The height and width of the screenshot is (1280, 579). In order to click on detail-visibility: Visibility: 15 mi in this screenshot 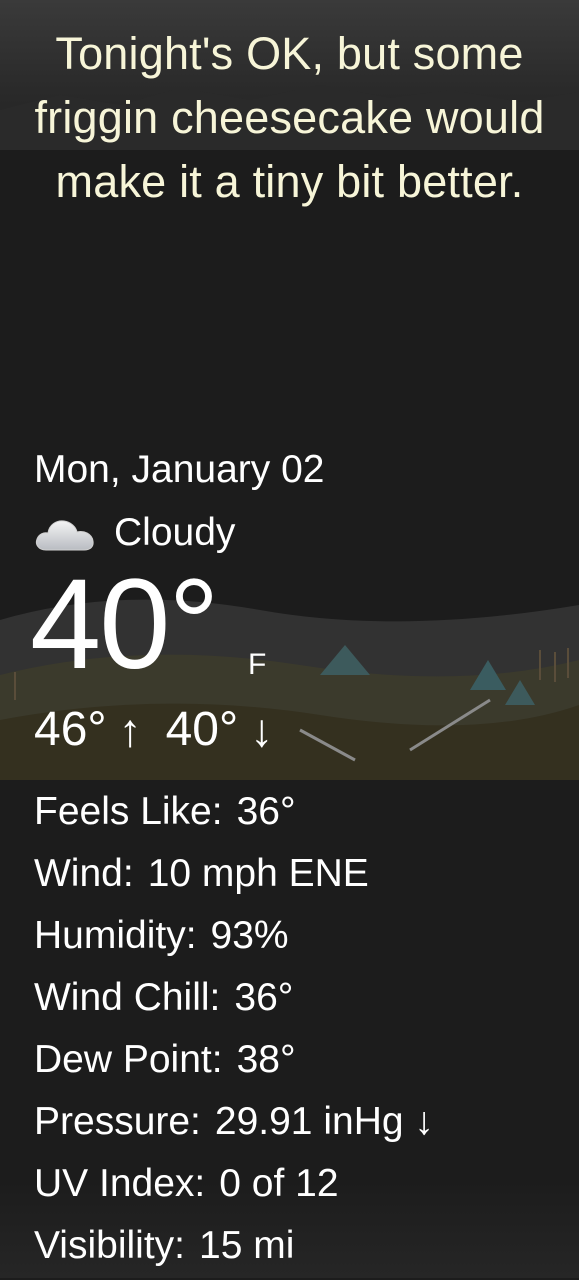, I will do `click(234, 1249)`.